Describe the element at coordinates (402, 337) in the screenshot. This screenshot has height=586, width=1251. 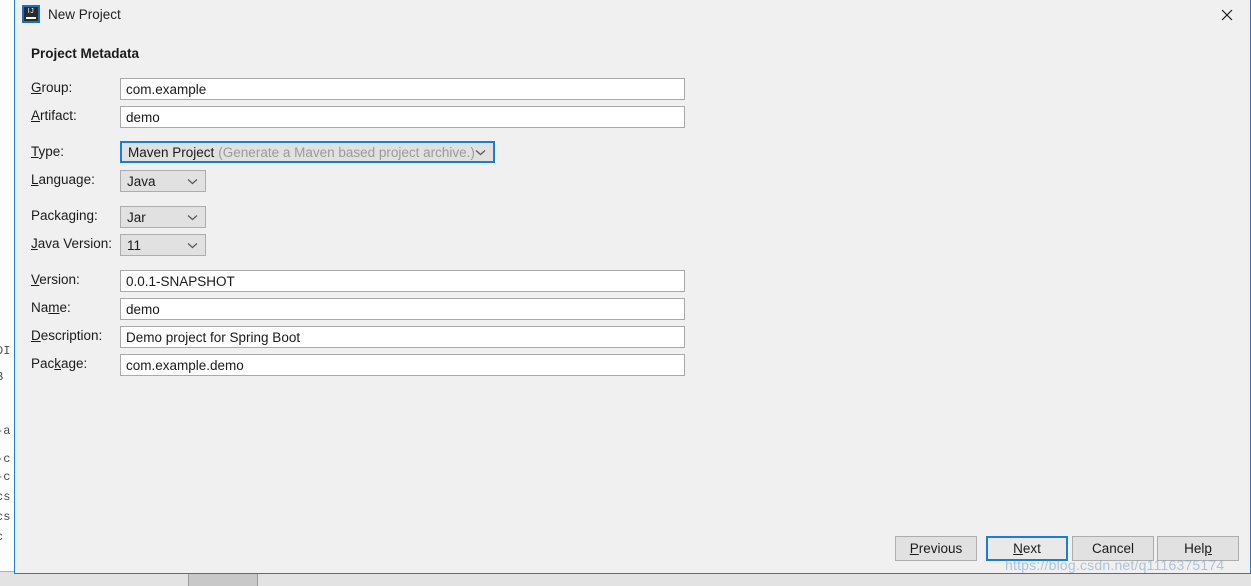
I see `description-input` at that location.